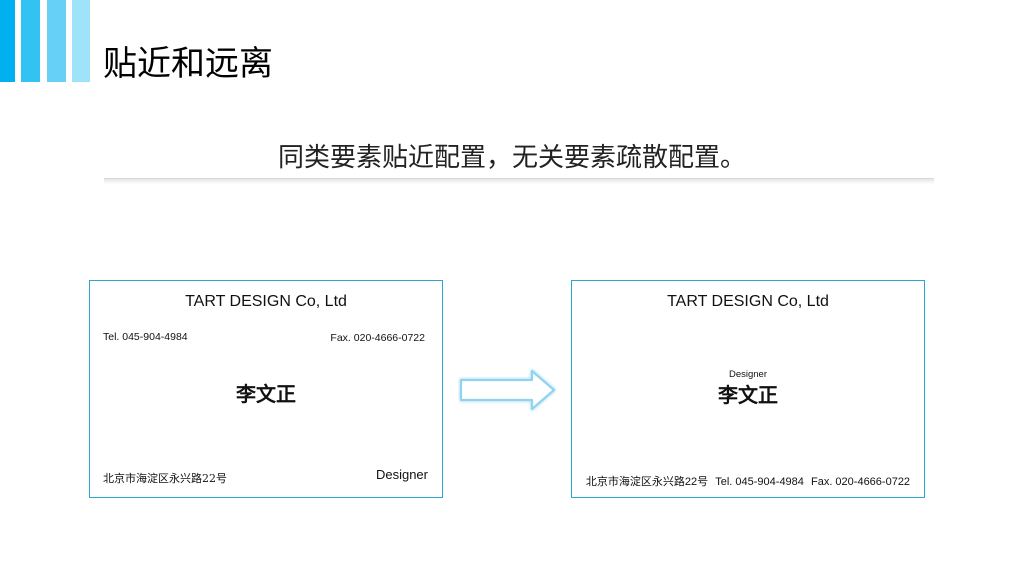 The width and height of the screenshot is (1024, 576). I want to click on card-after-tel: Tel. 045-904-4984, so click(759, 482).